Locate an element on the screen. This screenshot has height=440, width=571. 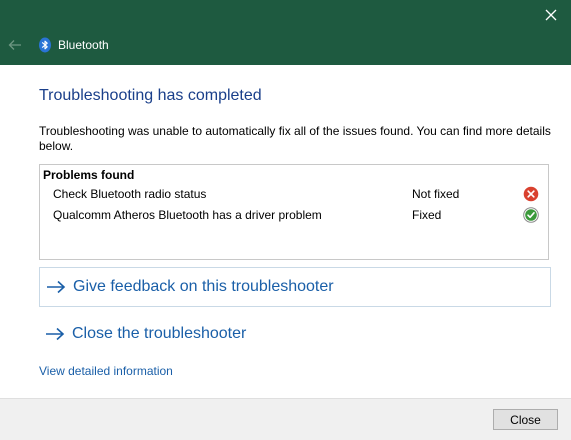
problem-row: Check Bluetooth radio status Not fixed is located at coordinates (294, 195).